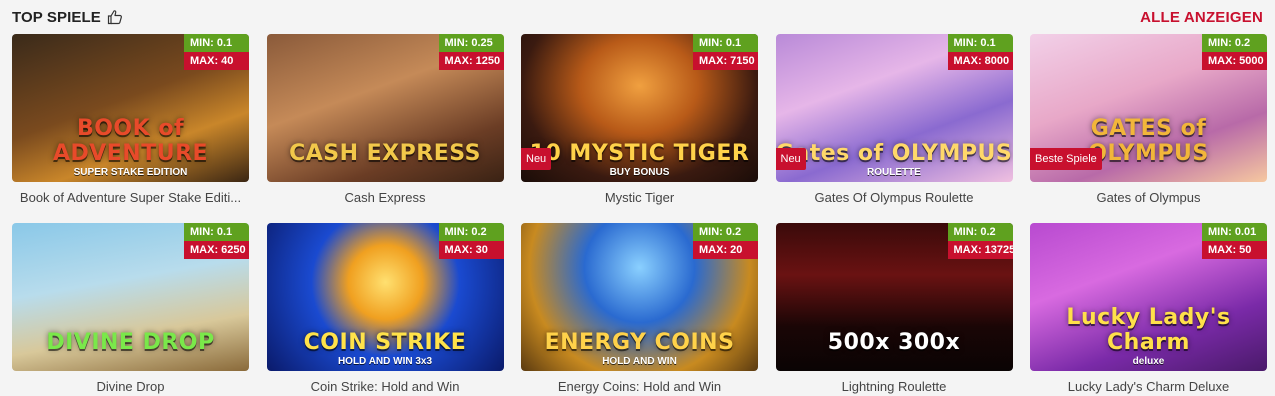  Describe the element at coordinates (385, 342) in the screenshot. I see `game-art-title: COIN STRIKE` at that location.